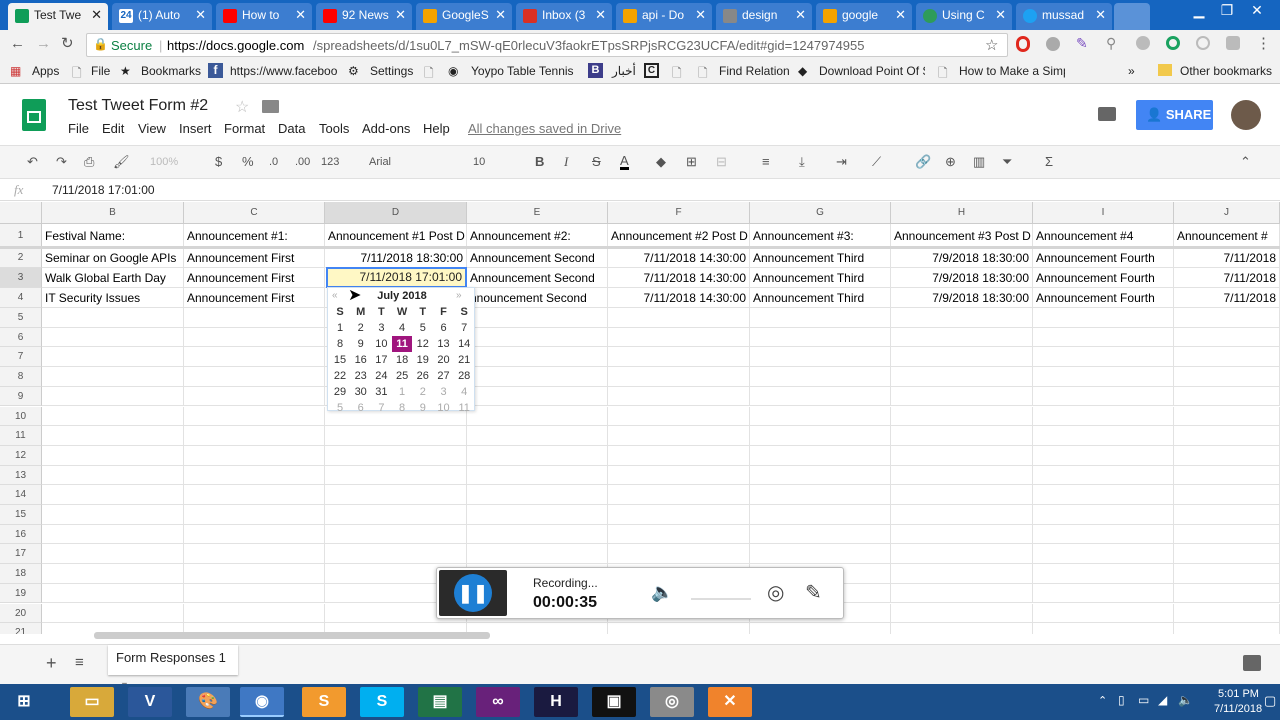  Describe the element at coordinates (396, 213) in the screenshot. I see `column-header-d: D` at that location.